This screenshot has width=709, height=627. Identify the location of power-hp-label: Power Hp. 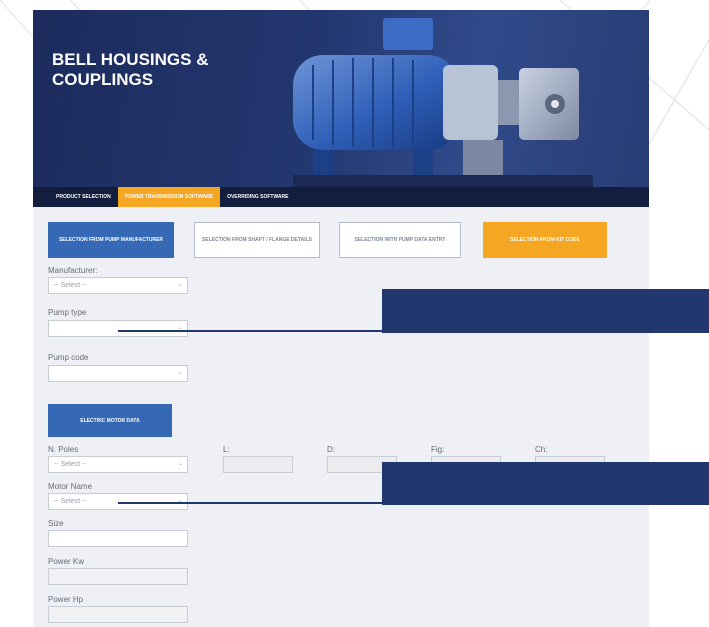
(66, 599).